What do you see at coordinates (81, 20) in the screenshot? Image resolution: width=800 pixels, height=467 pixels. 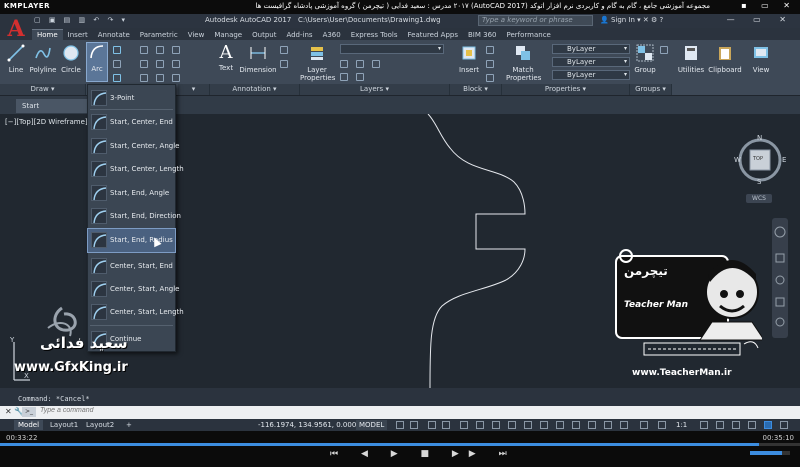 I see `quick-access-toolbar: ▢ ▣ ▤ ▥ ↶ ↷ ▾` at bounding box center [81, 20].